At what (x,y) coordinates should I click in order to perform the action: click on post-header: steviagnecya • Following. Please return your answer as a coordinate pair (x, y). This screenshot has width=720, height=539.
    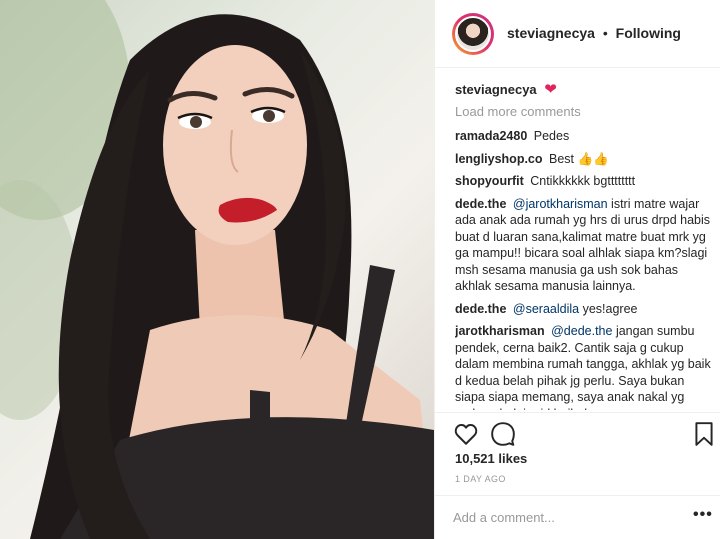
    Looking at the image, I should click on (577, 34).